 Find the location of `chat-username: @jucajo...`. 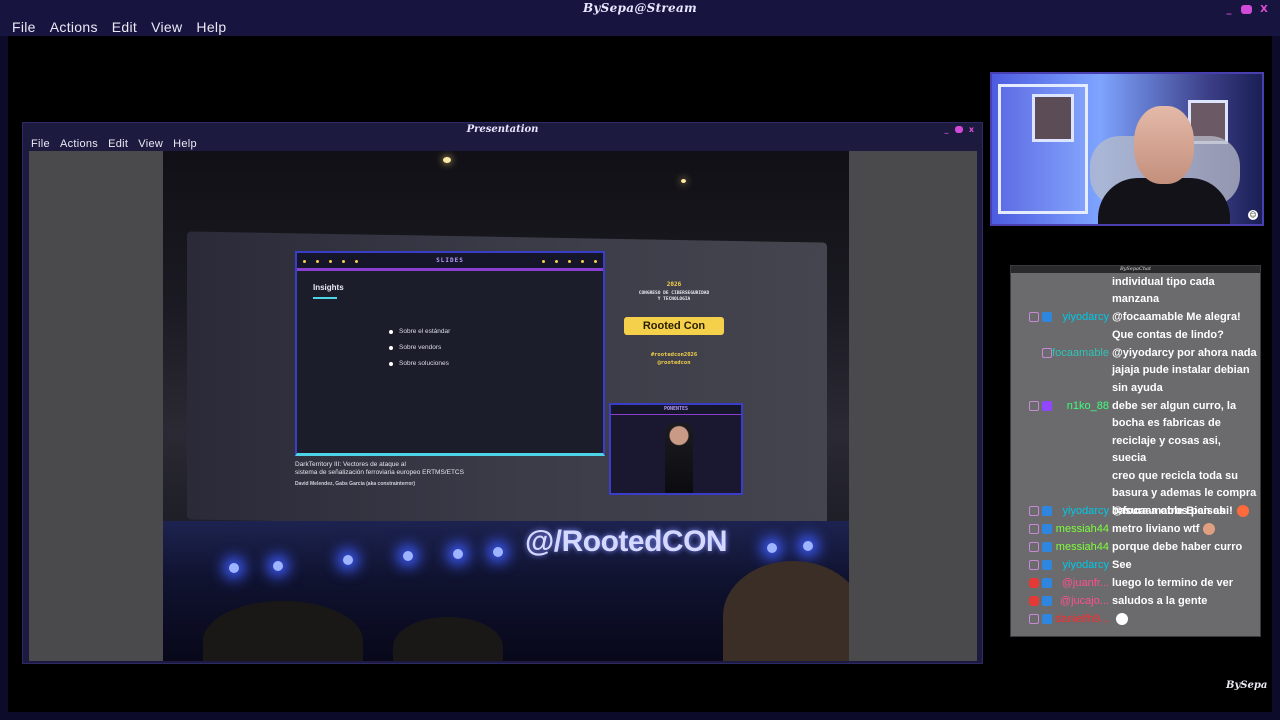

chat-username: @jucajo... is located at coordinates (1084, 601).